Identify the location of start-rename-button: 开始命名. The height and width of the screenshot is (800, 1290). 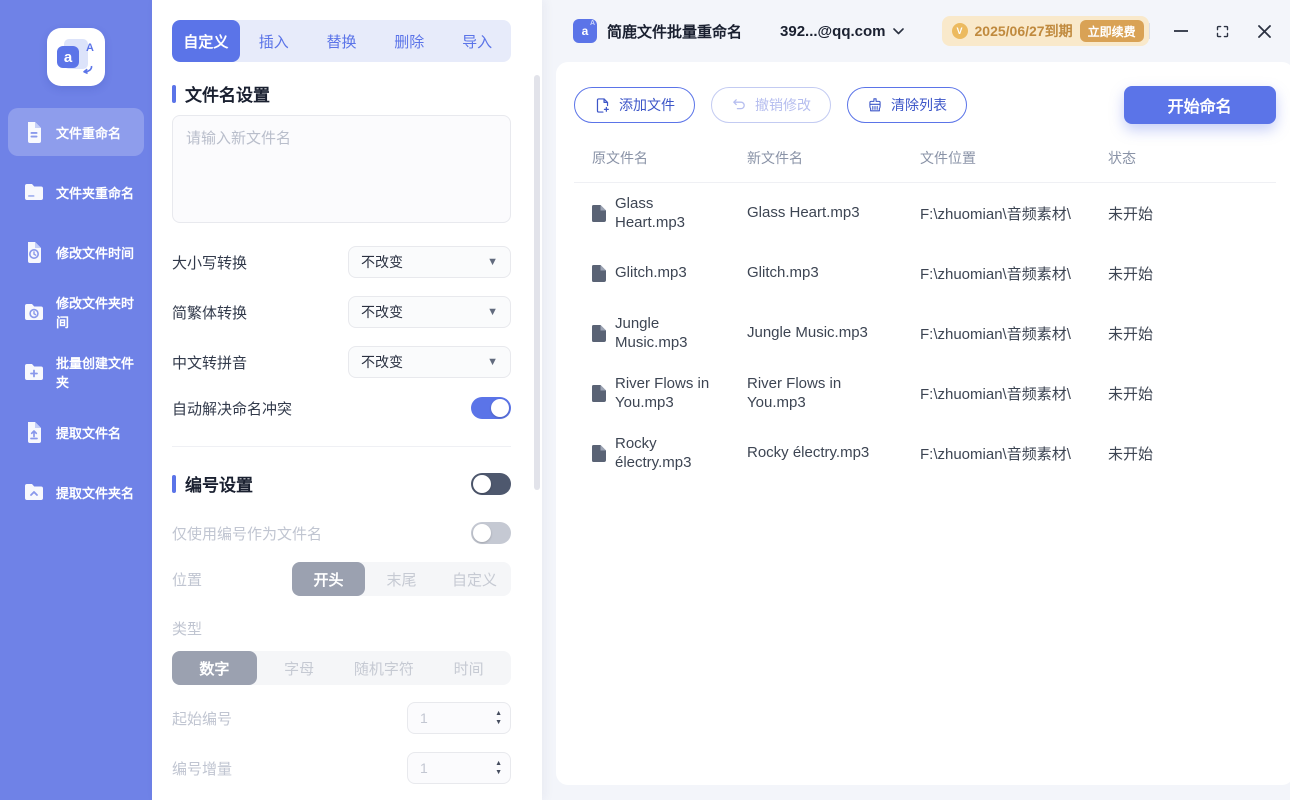
(1199, 105).